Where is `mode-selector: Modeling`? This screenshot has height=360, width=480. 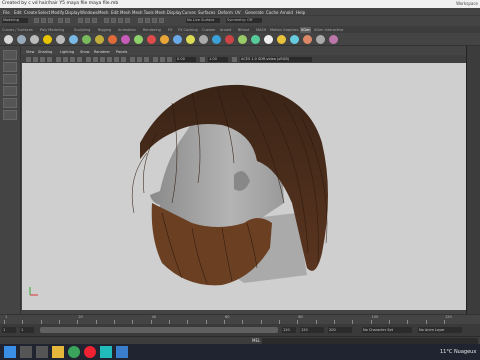 mode-selector: Modeling is located at coordinates (15, 20).